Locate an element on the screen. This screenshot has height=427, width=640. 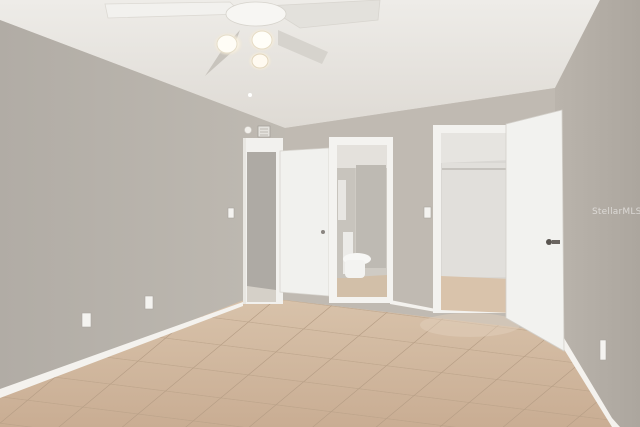
wall-outlet-right is located at coordinates (603, 350).